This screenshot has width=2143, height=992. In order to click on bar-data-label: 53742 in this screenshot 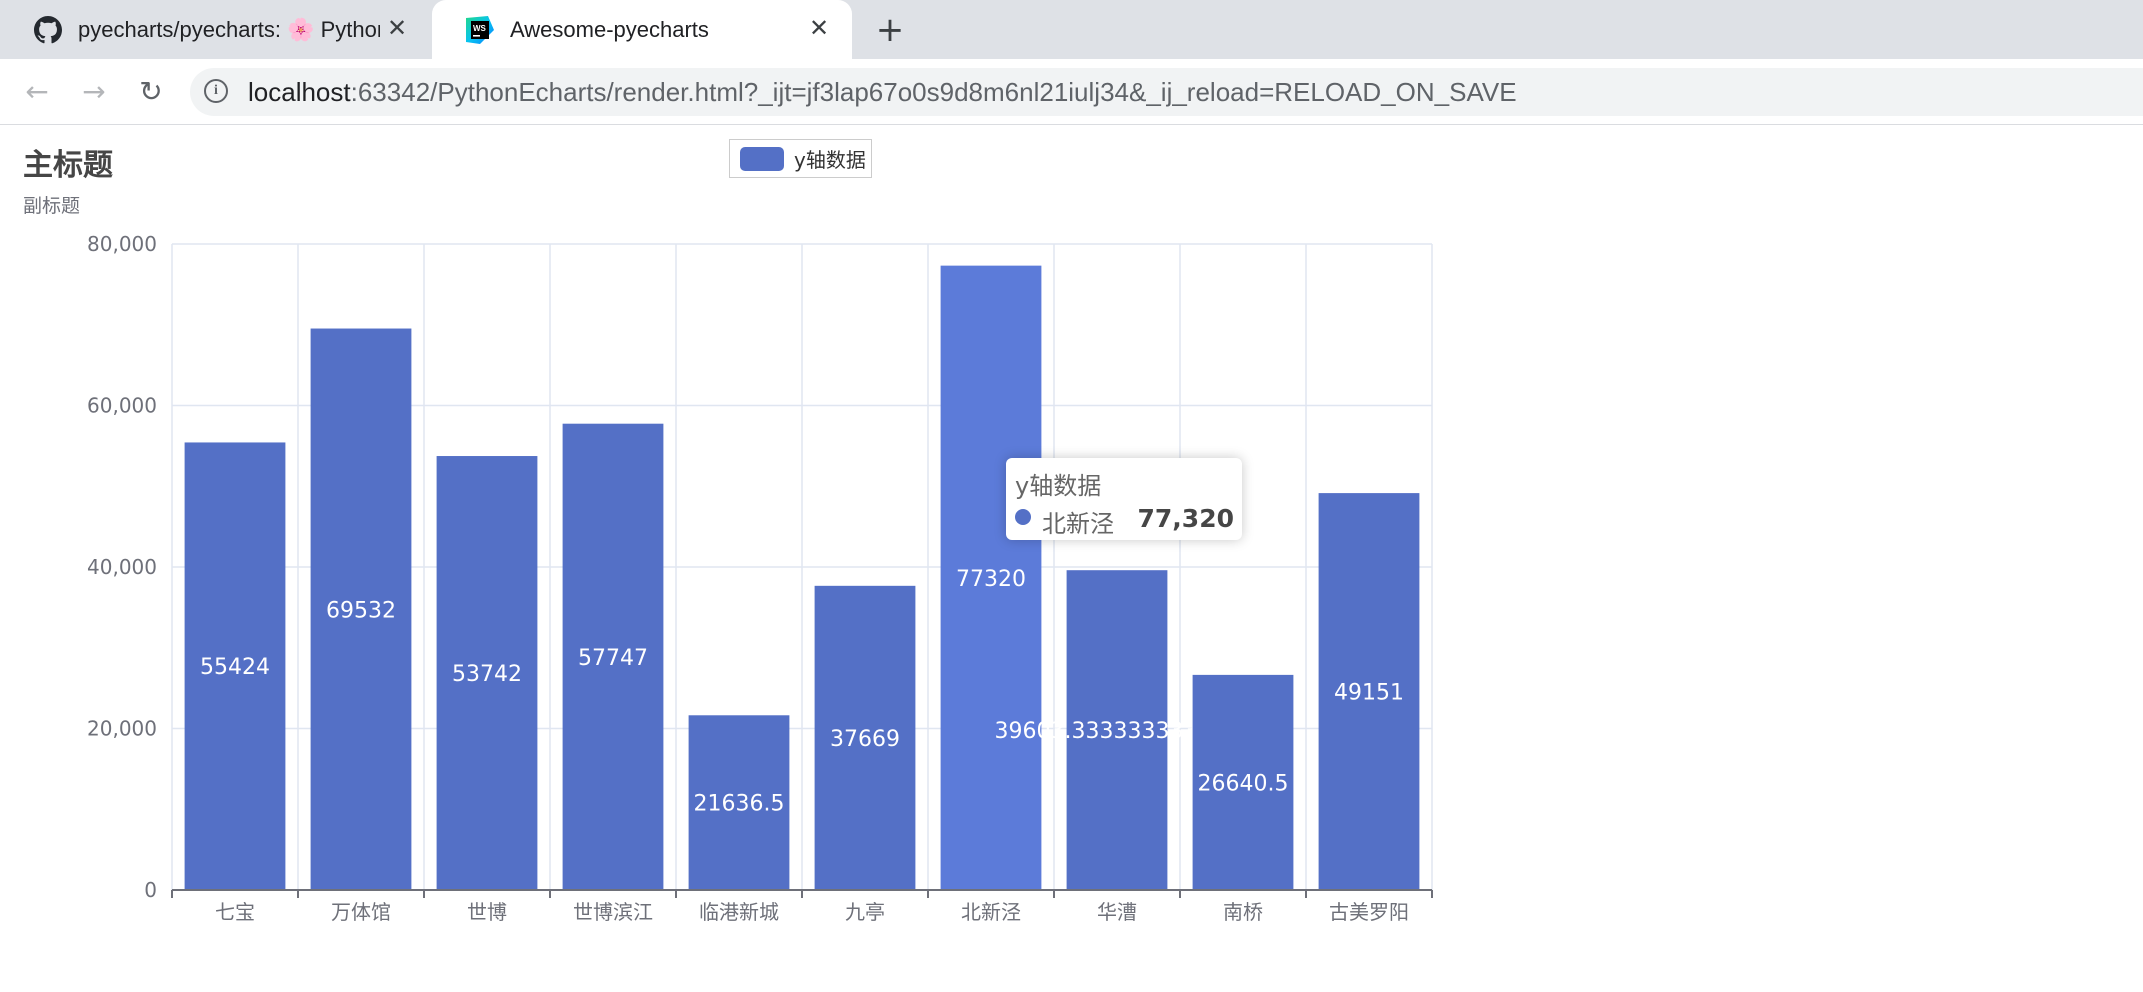, I will do `click(487, 674)`.